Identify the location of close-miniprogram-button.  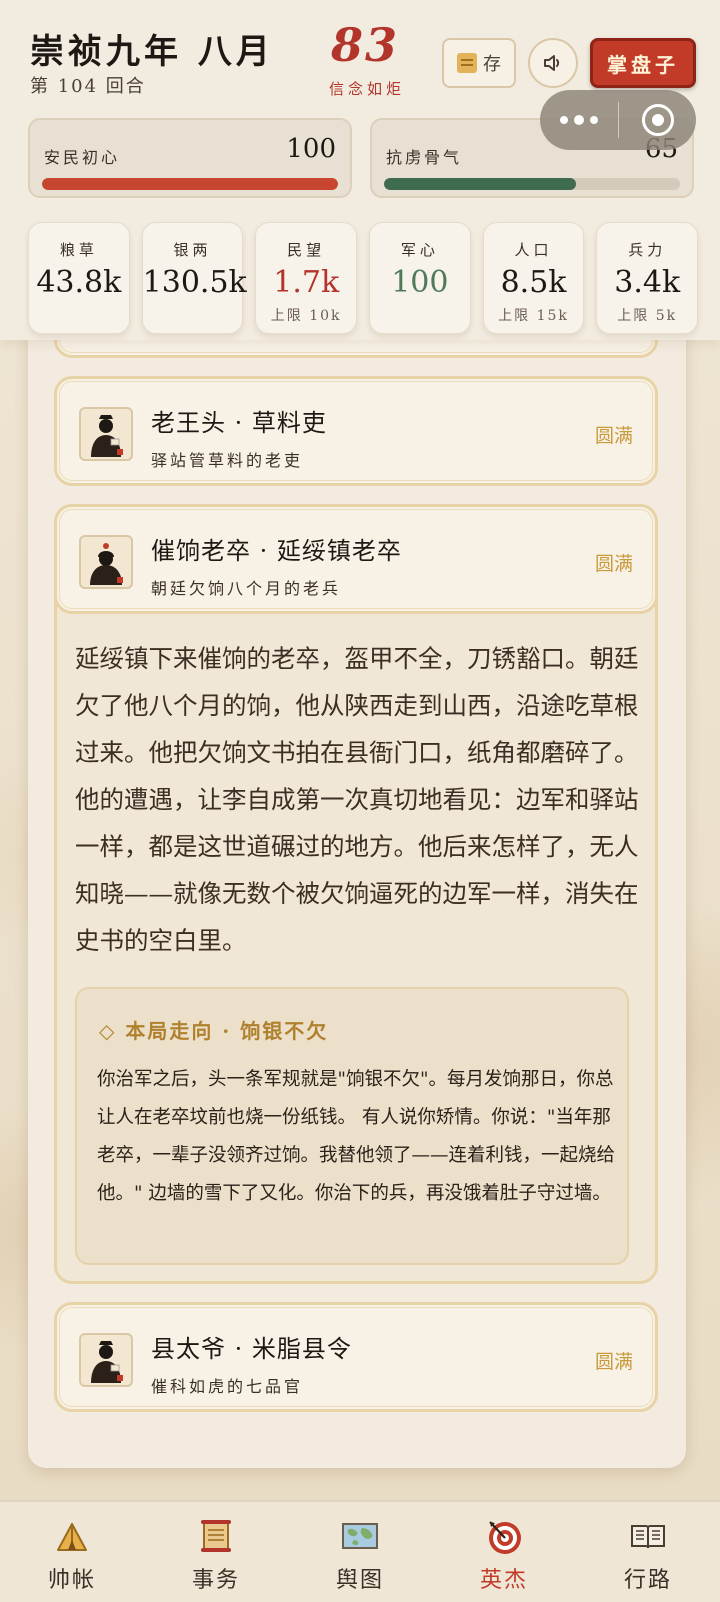
(657, 120).